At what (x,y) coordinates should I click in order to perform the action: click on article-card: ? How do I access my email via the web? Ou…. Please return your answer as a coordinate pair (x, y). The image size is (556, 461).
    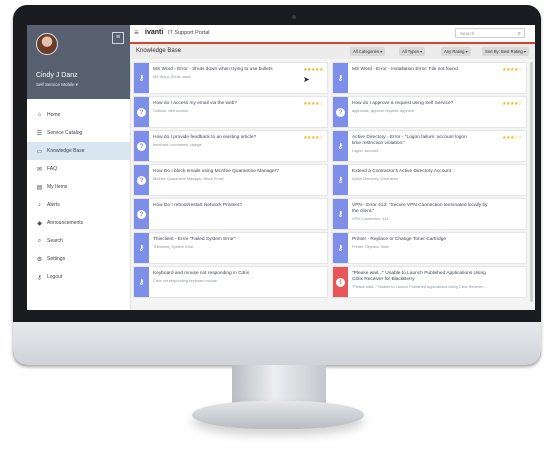
    Looking at the image, I should click on (230, 112).